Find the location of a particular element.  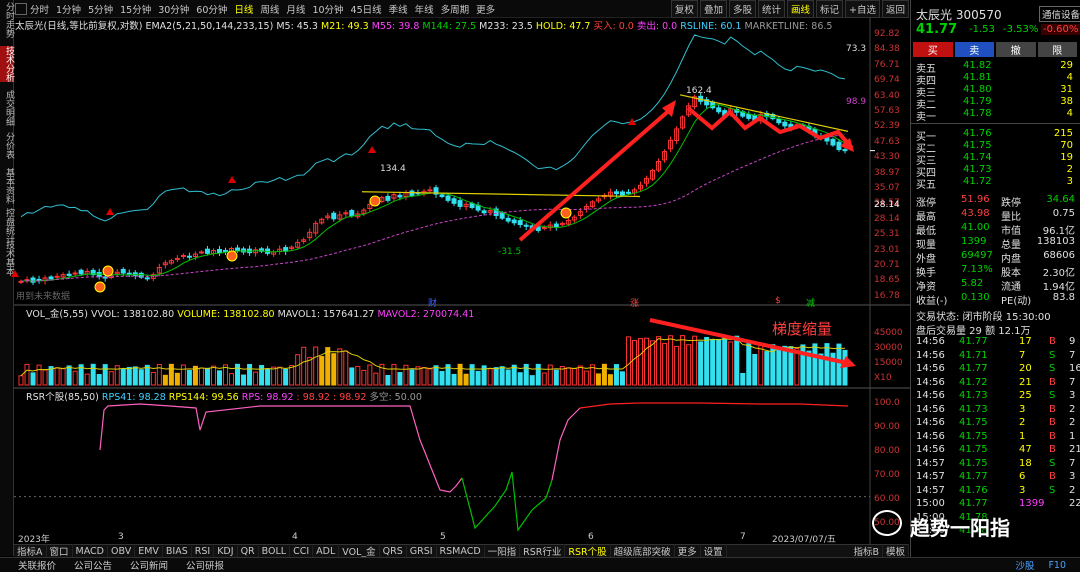

status-link-3: 公司研报 is located at coordinates (205, 565).